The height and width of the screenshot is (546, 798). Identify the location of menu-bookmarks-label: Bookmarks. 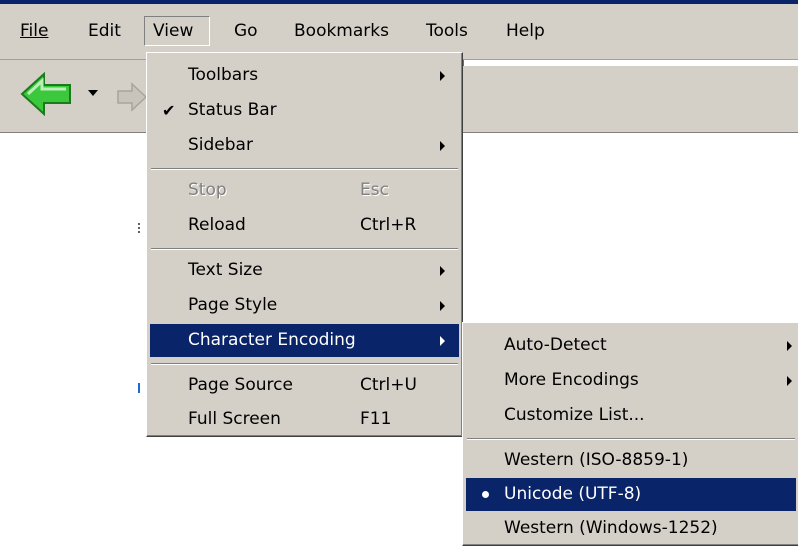
(341, 31).